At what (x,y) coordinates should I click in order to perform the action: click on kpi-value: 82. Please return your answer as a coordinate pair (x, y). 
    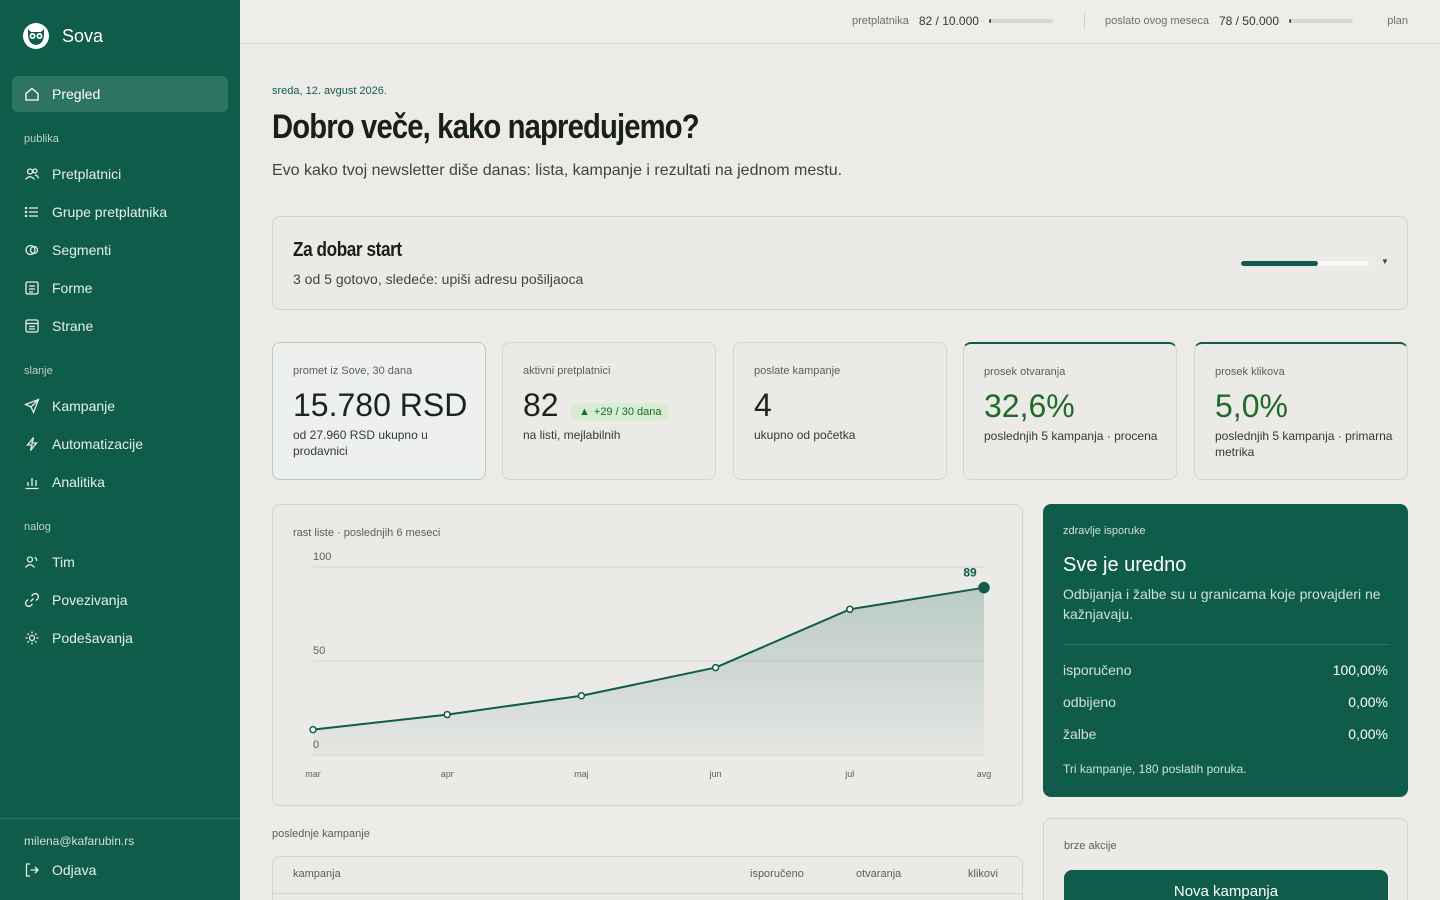
    Looking at the image, I should click on (541, 405).